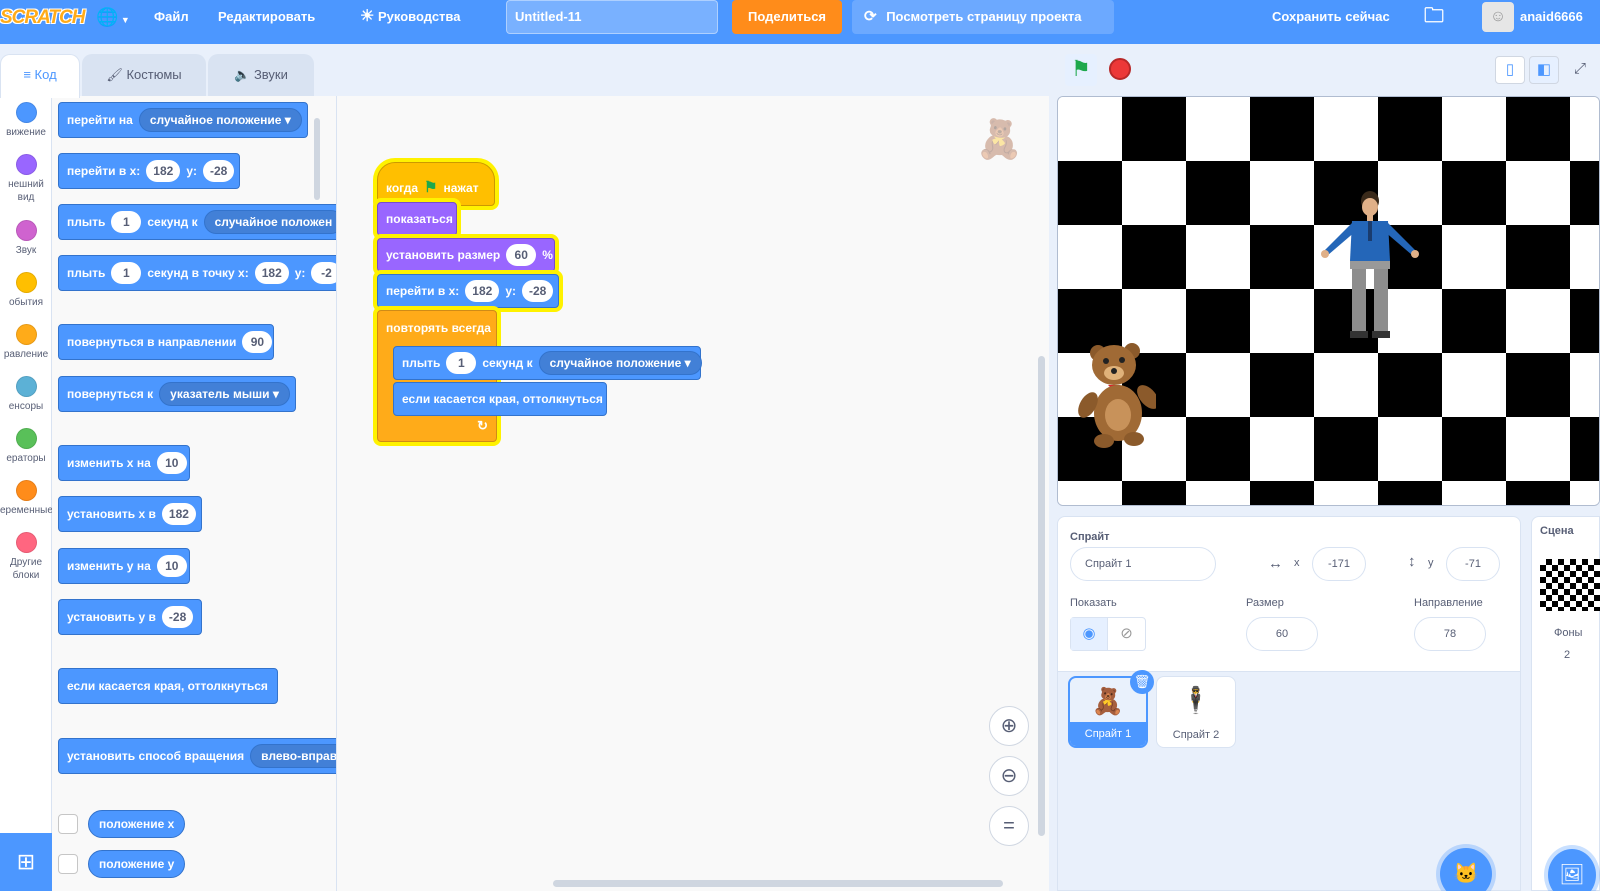 This screenshot has width=1600, height=891. I want to click on category-motion: вижение, so click(26, 120).